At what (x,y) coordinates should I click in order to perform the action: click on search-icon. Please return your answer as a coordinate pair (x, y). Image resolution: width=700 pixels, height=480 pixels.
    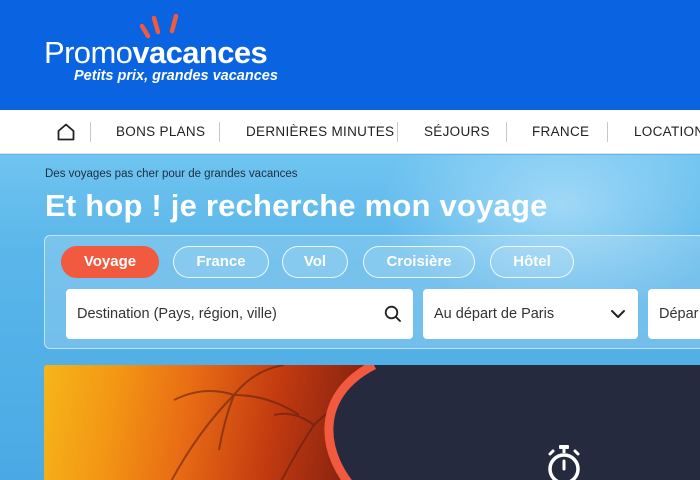
    Looking at the image, I should click on (393, 314).